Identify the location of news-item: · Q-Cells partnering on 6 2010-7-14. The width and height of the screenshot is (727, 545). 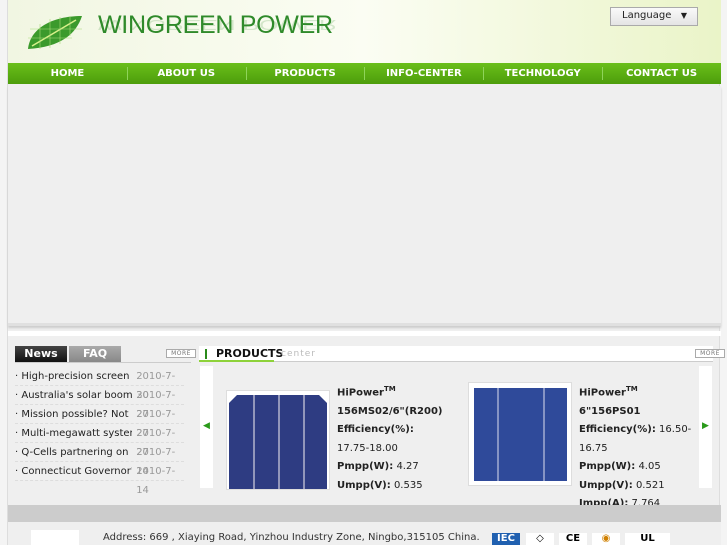
(99, 460).